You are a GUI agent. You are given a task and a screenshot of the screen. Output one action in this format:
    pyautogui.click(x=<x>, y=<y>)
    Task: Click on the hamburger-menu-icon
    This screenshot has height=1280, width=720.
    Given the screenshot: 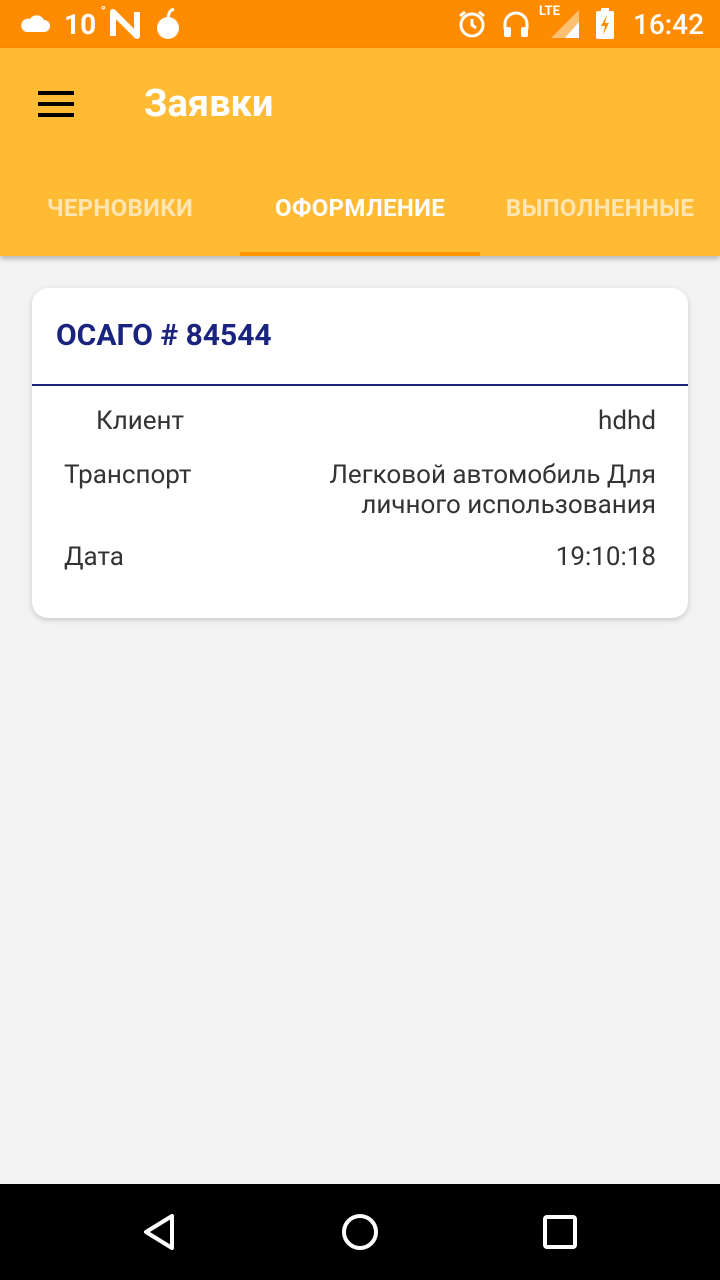 What is the action you would take?
    pyautogui.click(x=56, y=104)
    